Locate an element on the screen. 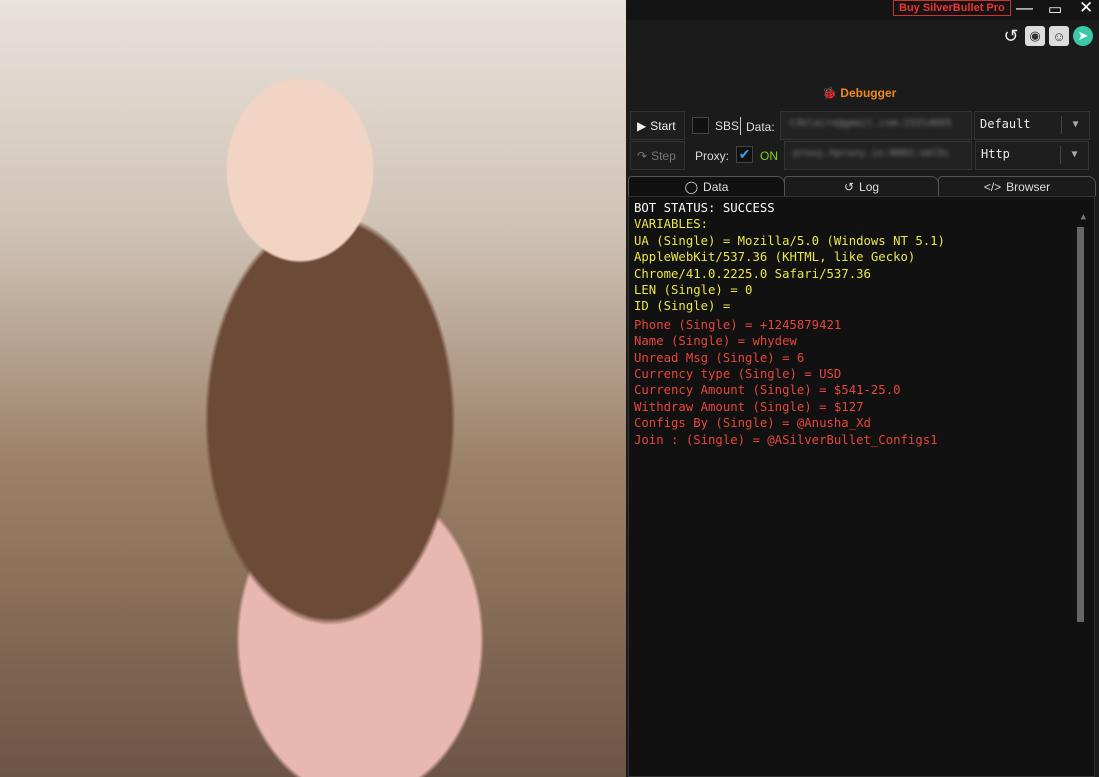 This screenshot has width=1099, height=777. proxy-type-value: Http is located at coordinates (995, 154).